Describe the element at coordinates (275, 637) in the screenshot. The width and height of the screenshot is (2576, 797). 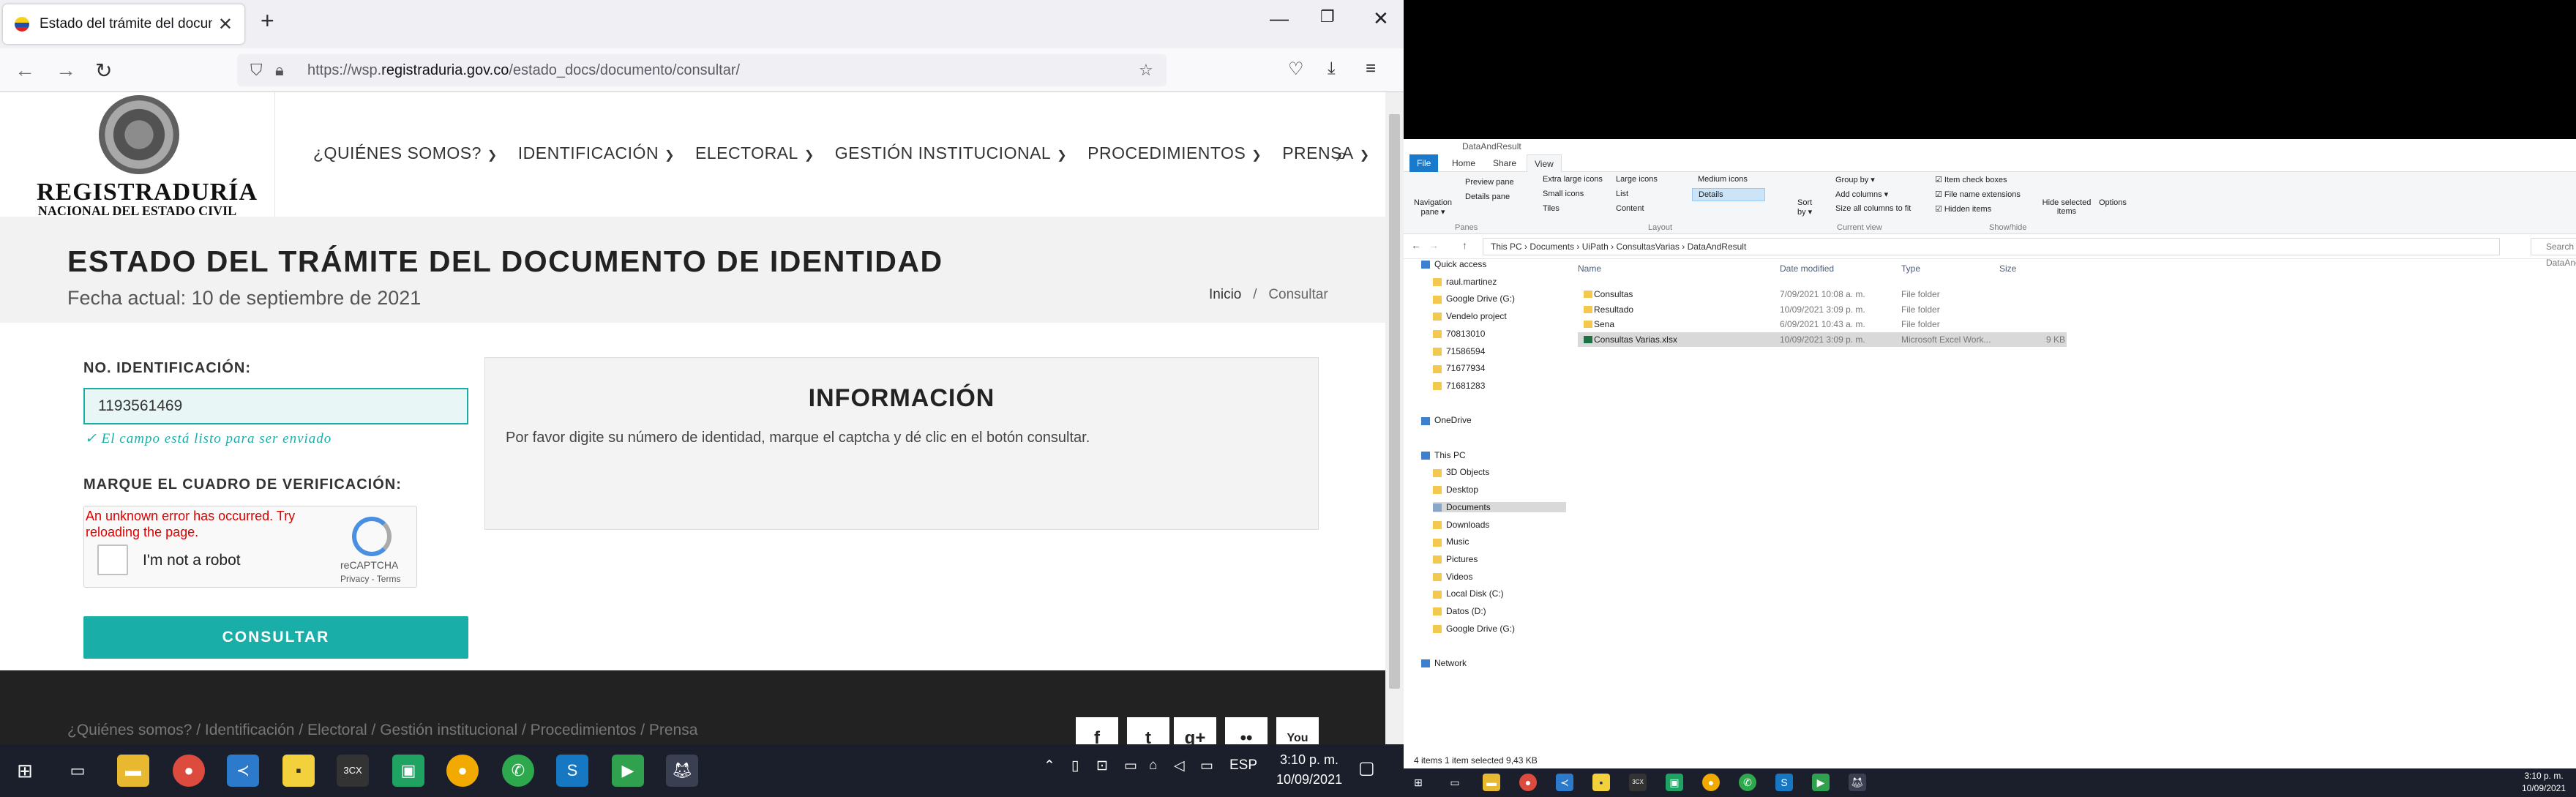
I see `consultar-button: CONSULTAR` at that location.